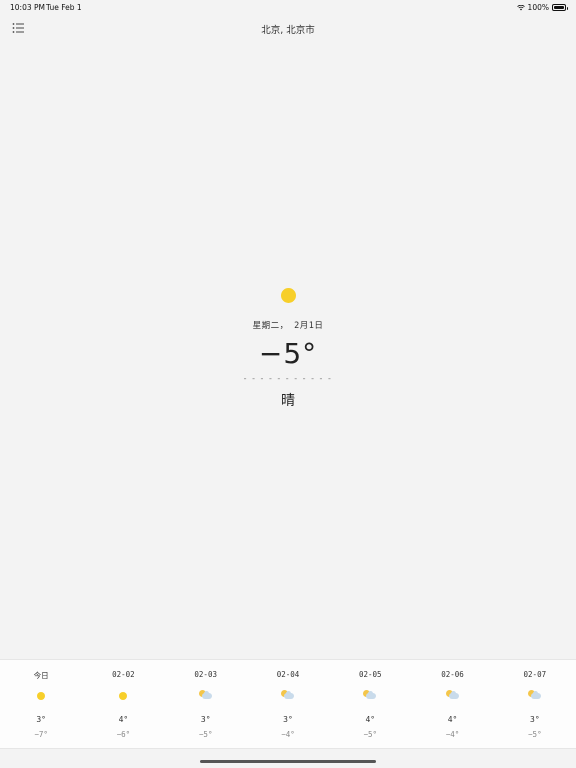 The width and height of the screenshot is (576, 768). Describe the element at coordinates (452, 674) in the screenshot. I see `forecast-day-label: 02-06` at that location.